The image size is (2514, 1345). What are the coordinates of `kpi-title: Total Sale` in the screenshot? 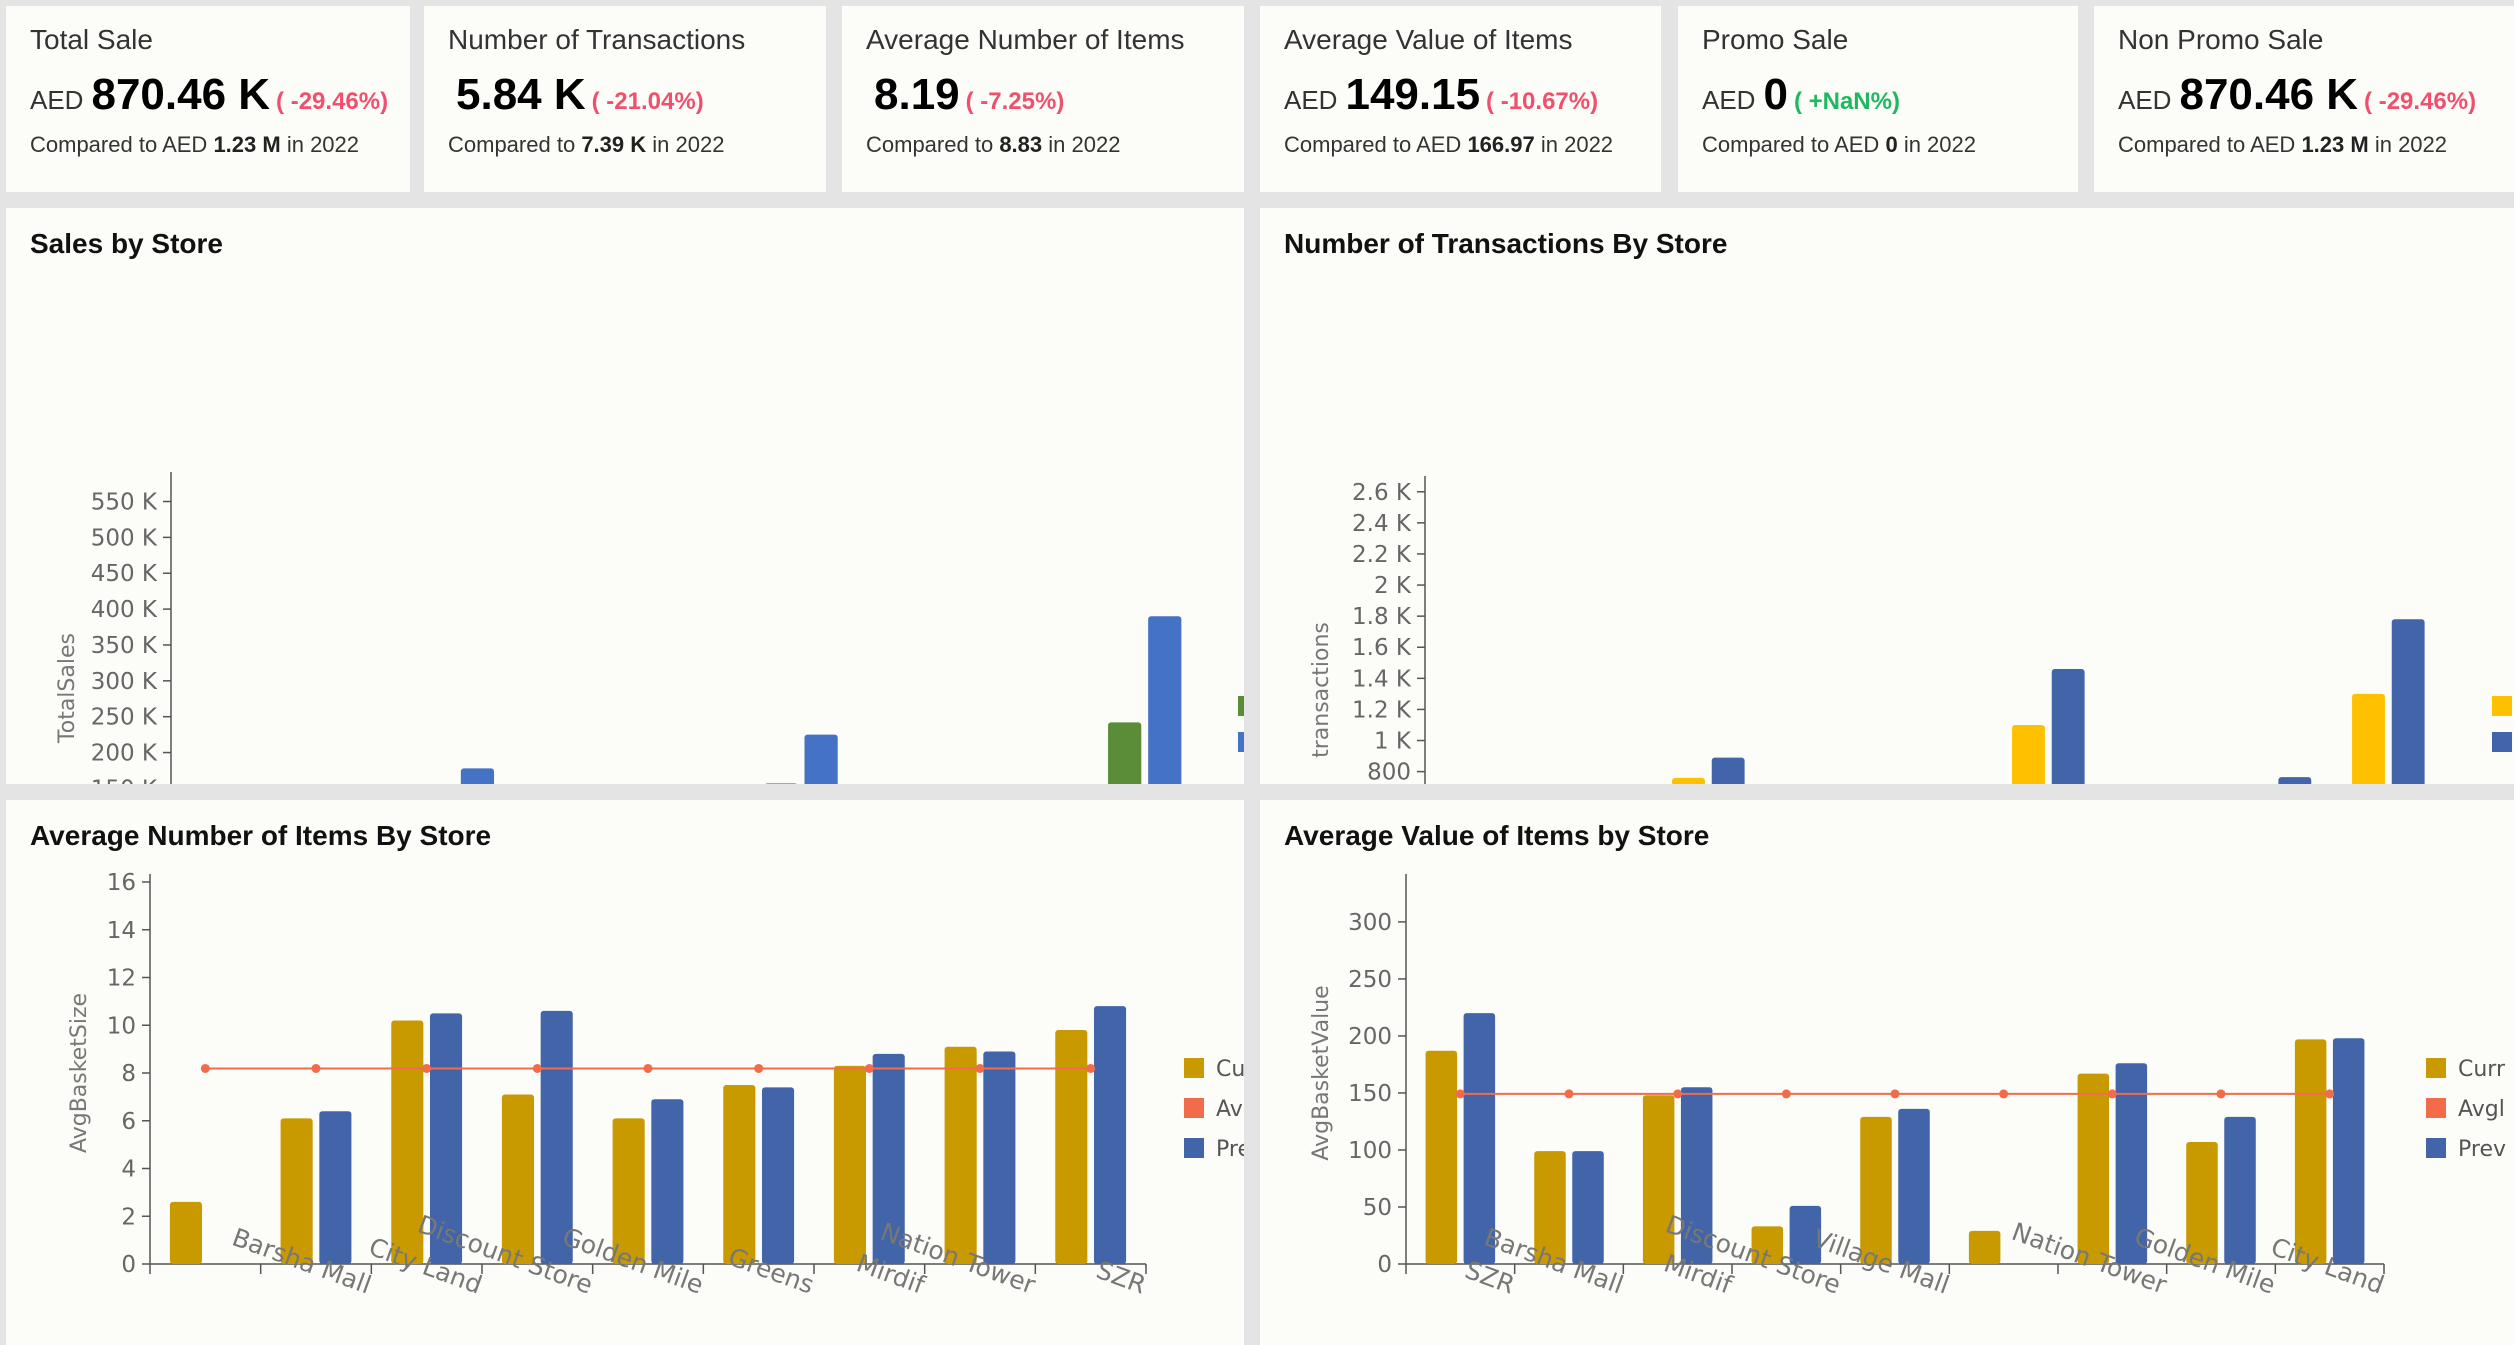 It's located at (91, 39).